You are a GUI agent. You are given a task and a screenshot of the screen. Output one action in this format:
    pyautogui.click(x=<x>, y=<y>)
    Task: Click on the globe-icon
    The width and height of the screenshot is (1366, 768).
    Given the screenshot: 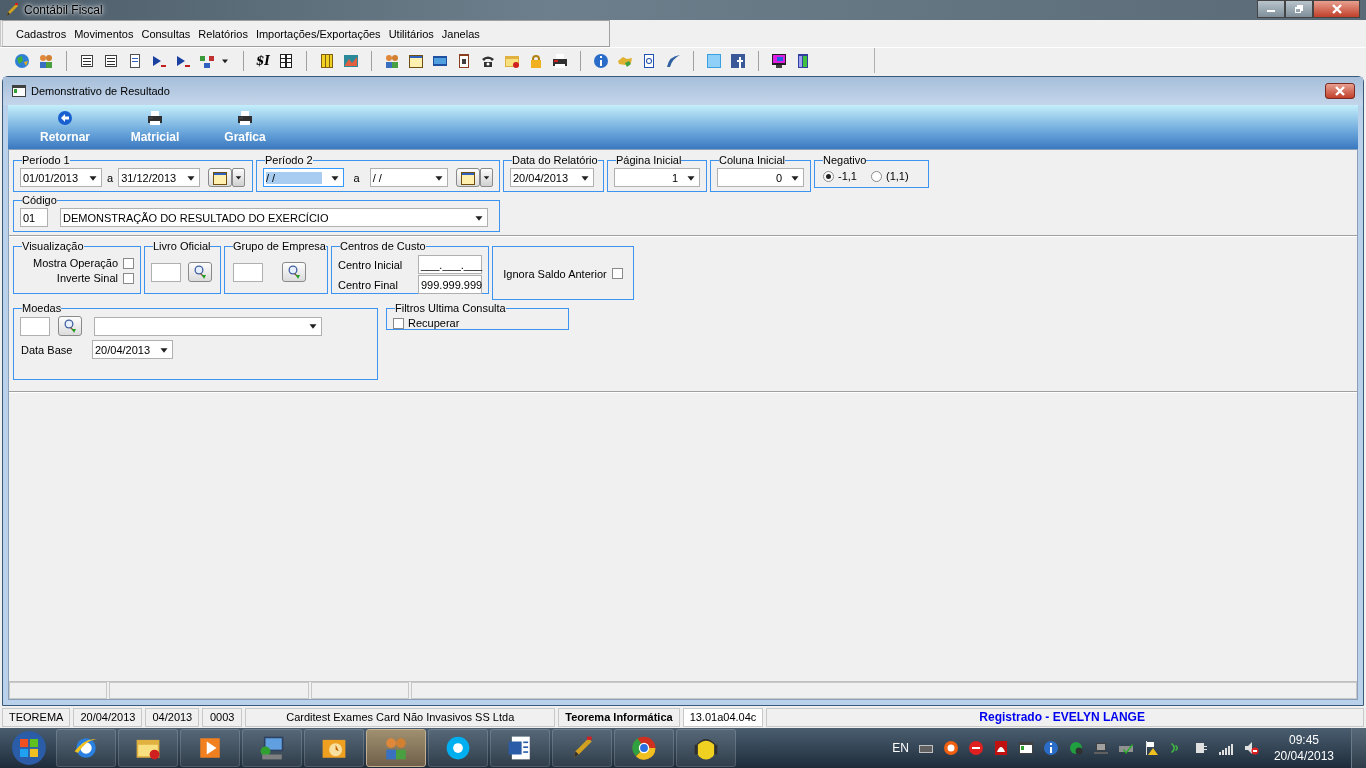 What is the action you would take?
    pyautogui.click(x=22, y=60)
    